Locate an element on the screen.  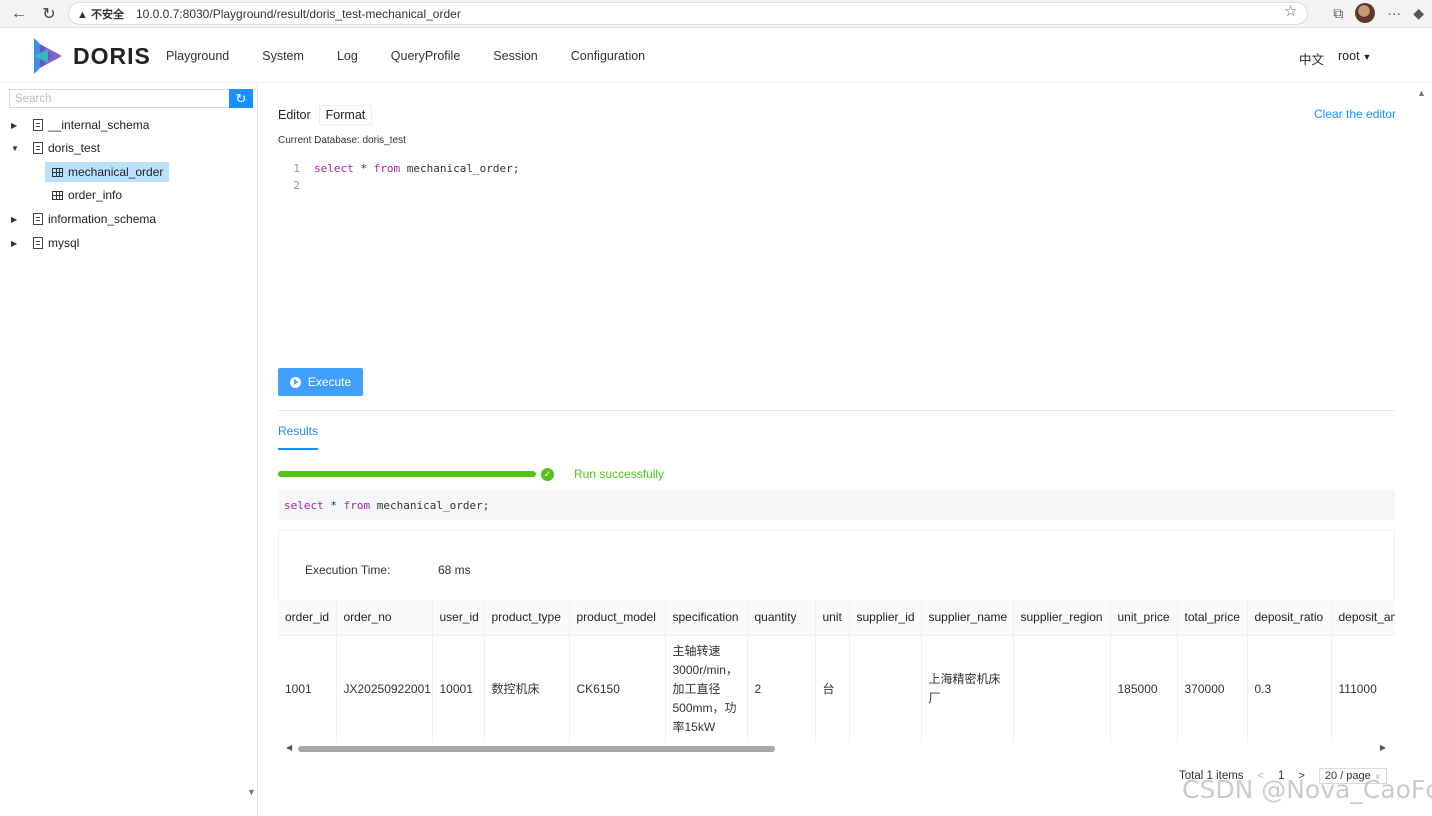
security-warning: ▲ 不安全 is located at coordinates (100, 14).